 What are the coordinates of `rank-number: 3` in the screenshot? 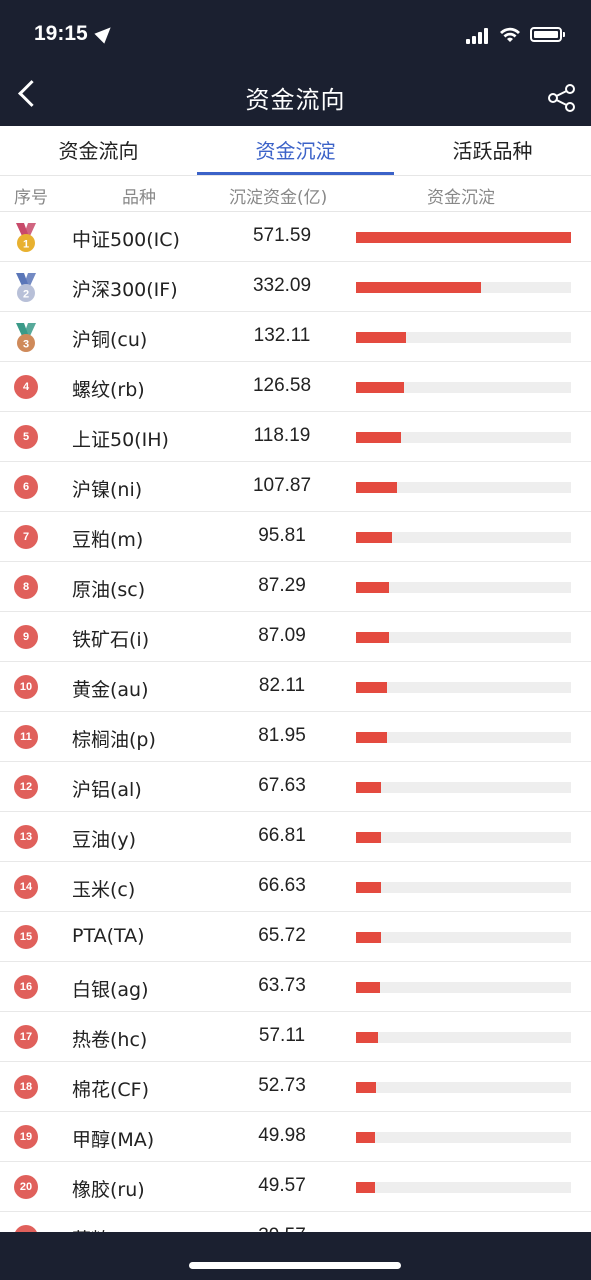 It's located at (26, 345).